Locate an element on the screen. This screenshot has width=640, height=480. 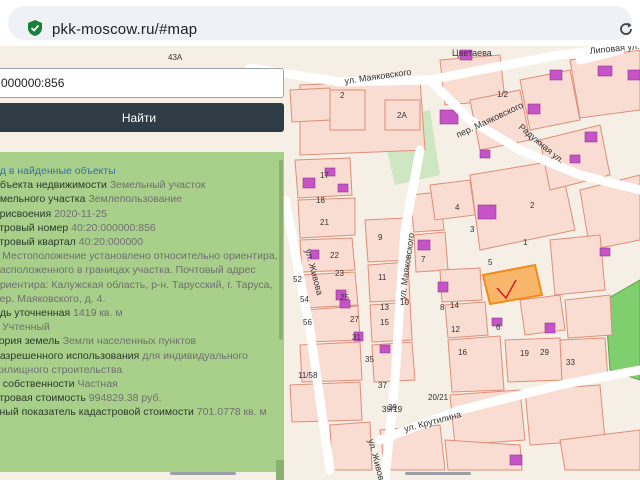
info-row: стровая стоимость 994829.38 руб. is located at coordinates (81, 398).